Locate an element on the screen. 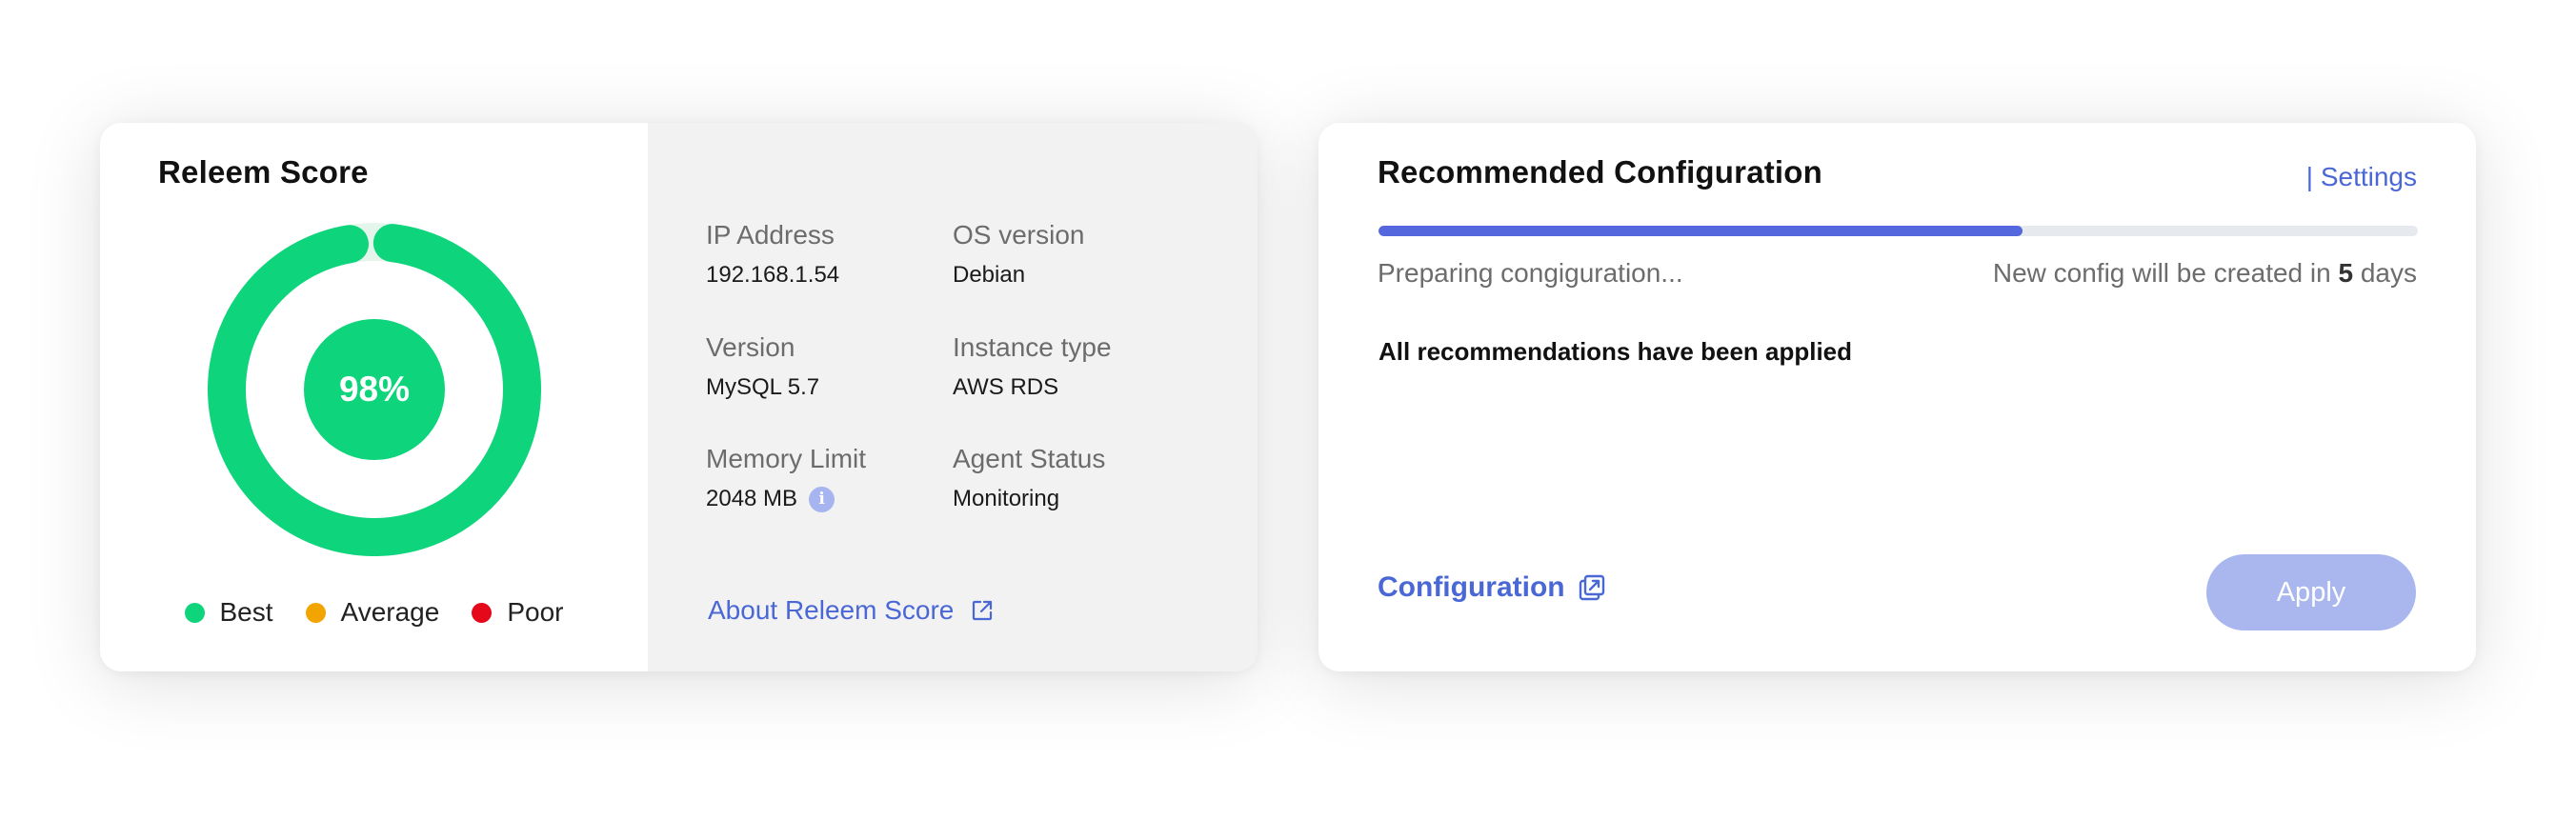 The width and height of the screenshot is (2576, 820). info-agent-status: Agent Status Monitoring is located at coordinates (1067, 478).